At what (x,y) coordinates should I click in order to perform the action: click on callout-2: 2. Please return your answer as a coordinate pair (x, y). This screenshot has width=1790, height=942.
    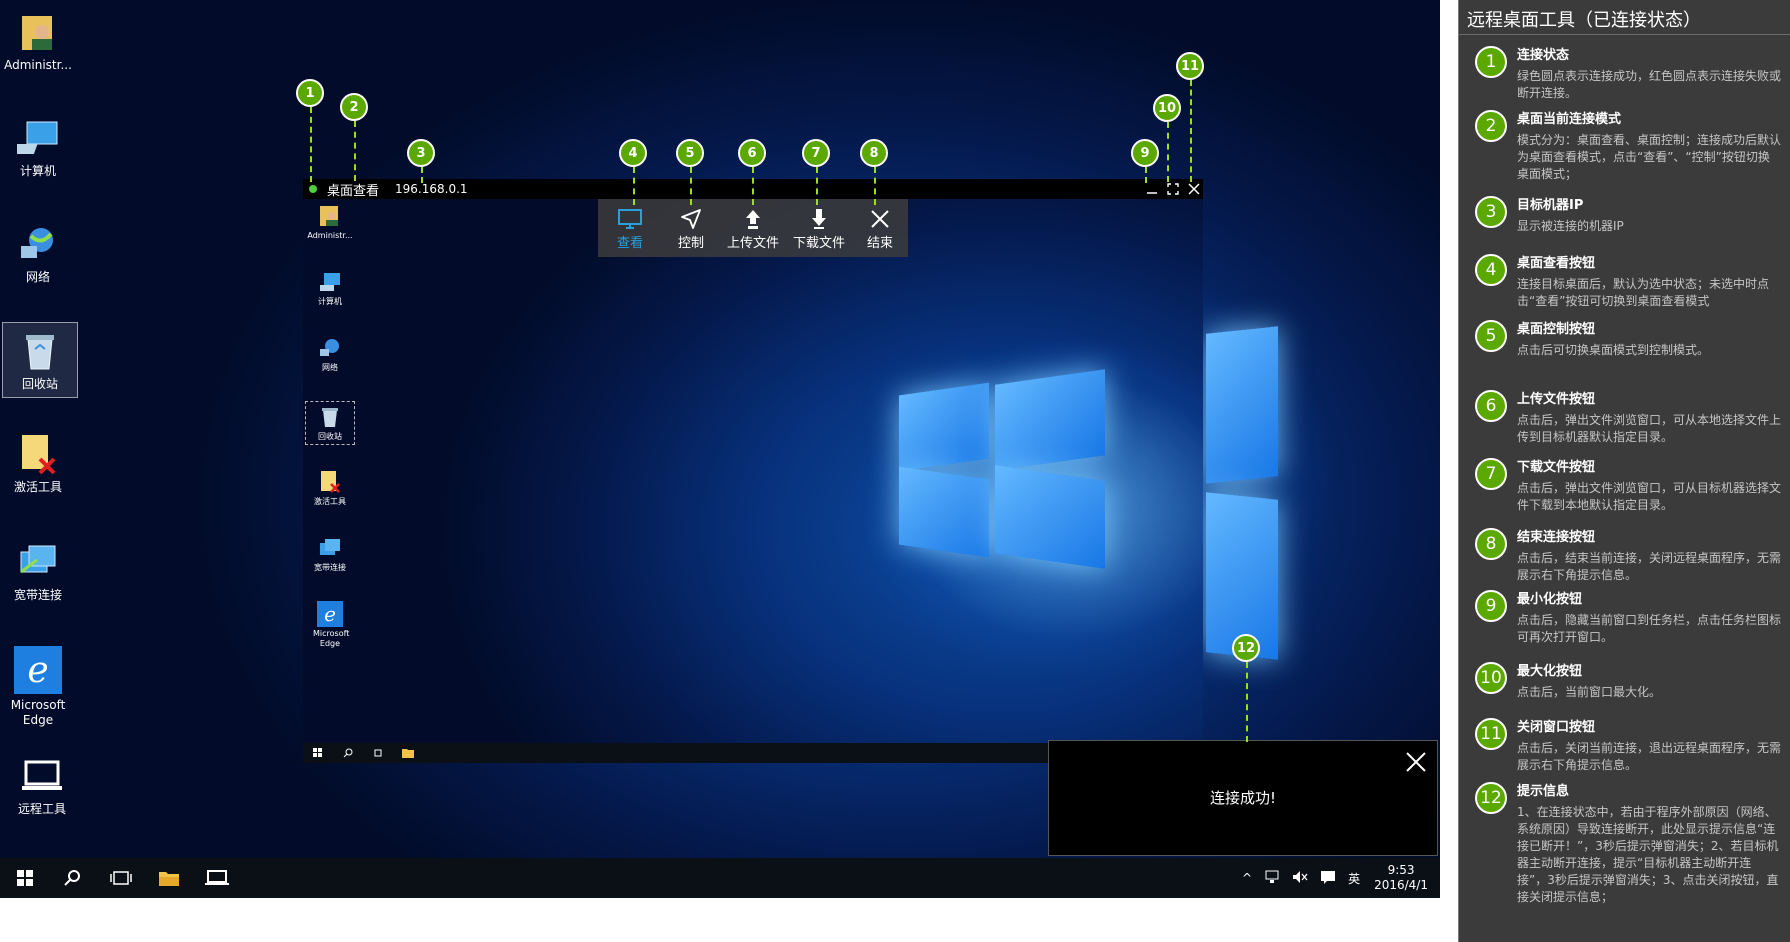
    Looking at the image, I should click on (354, 107).